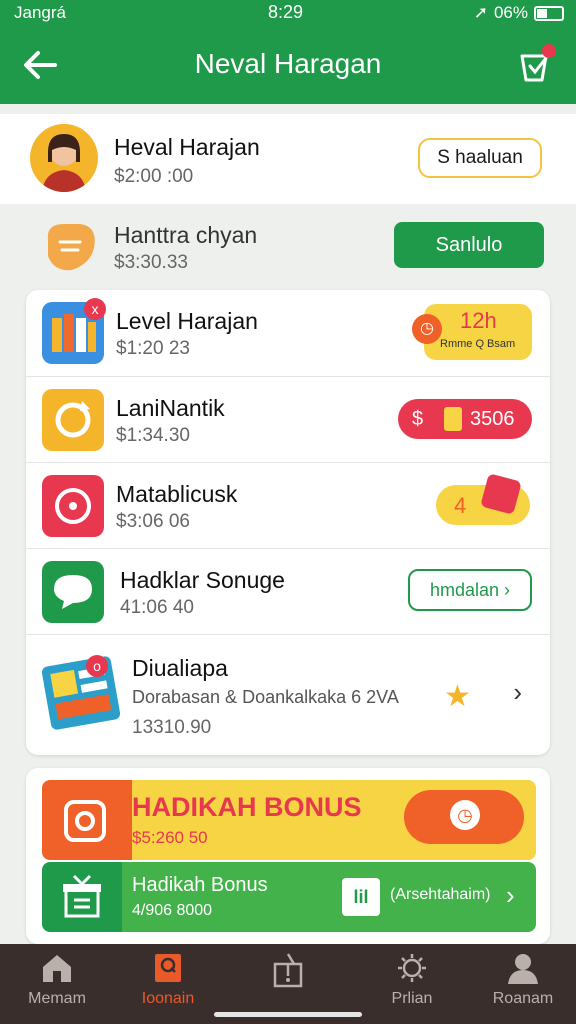 The image size is (576, 1024). I want to click on nav-explore: Prlian, so click(412, 980).